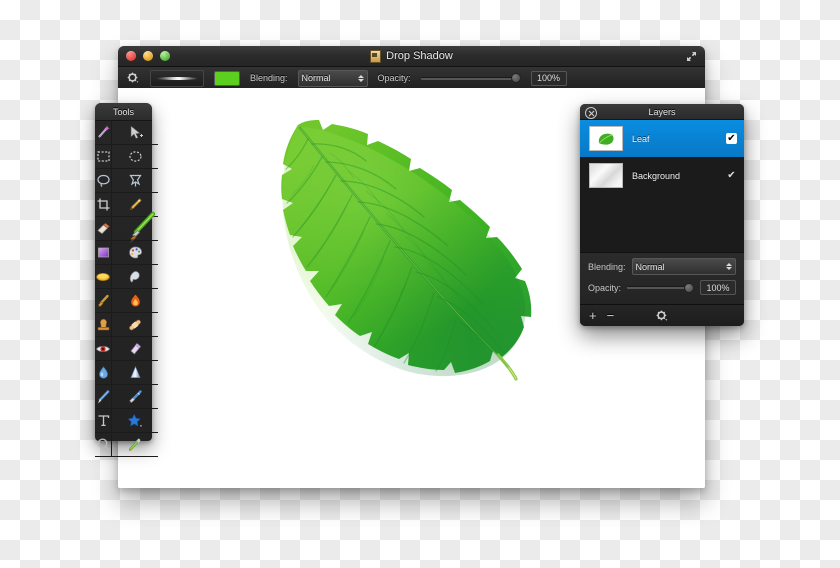  I want to click on cone-icon, so click(135, 372).